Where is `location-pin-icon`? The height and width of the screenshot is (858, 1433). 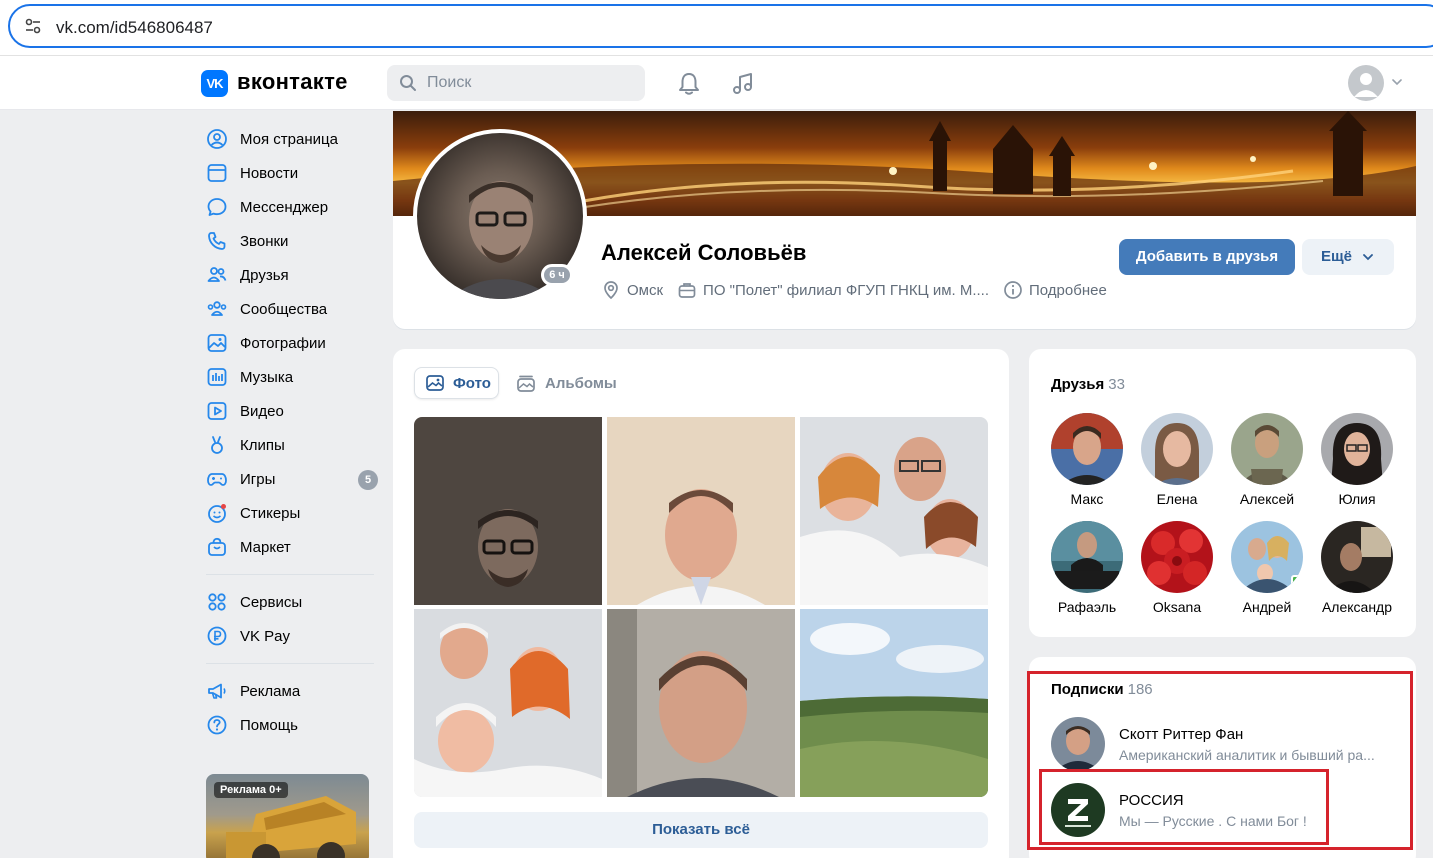
location-pin-icon is located at coordinates (611, 290).